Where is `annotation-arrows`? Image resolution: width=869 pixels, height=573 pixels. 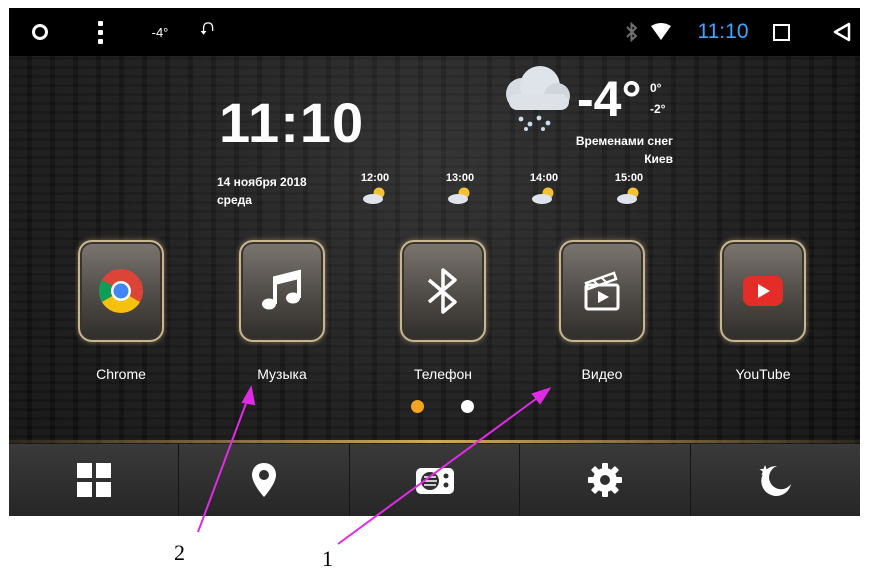 annotation-arrows is located at coordinates (374, 465).